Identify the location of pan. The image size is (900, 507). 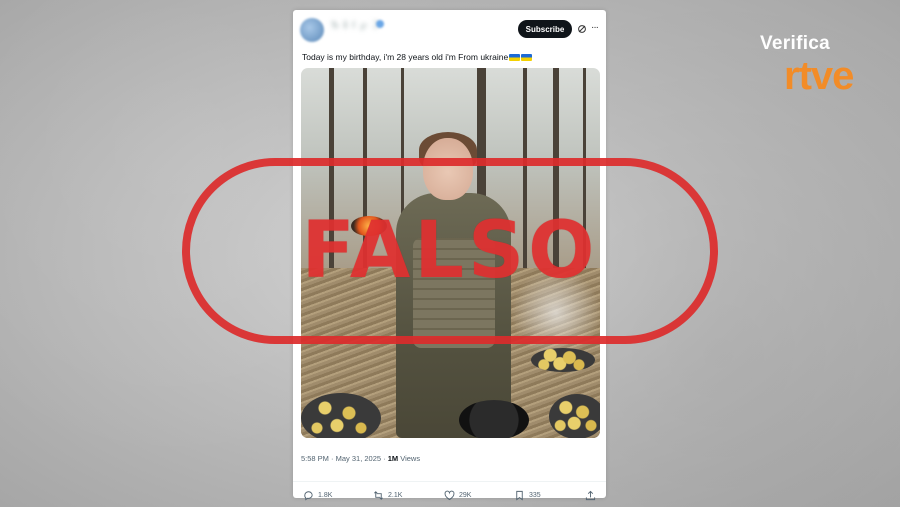
(494, 419).